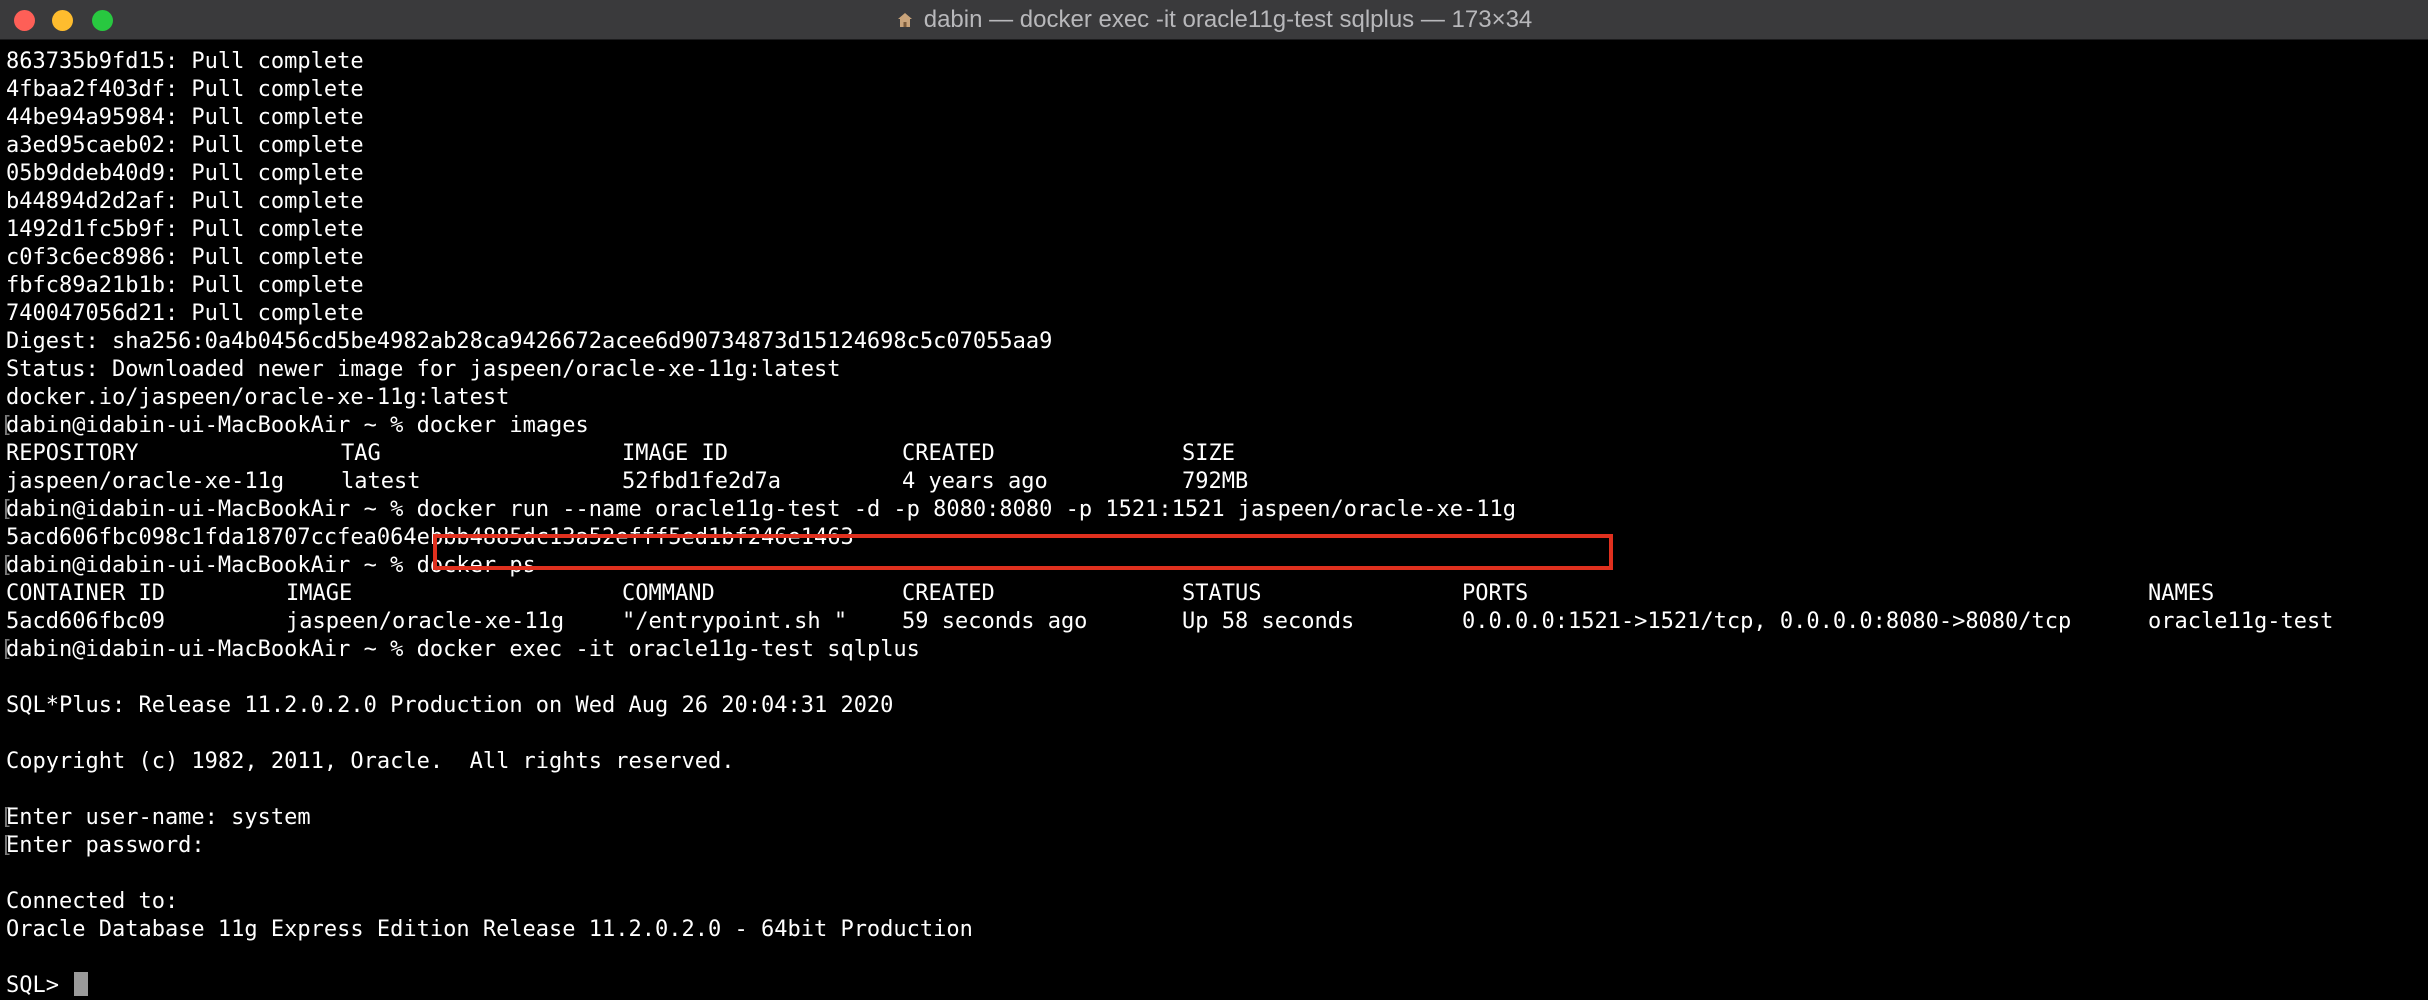 This screenshot has height=1000, width=2428. I want to click on enter-user-line: [Enter user-name: system, so click(155, 818).